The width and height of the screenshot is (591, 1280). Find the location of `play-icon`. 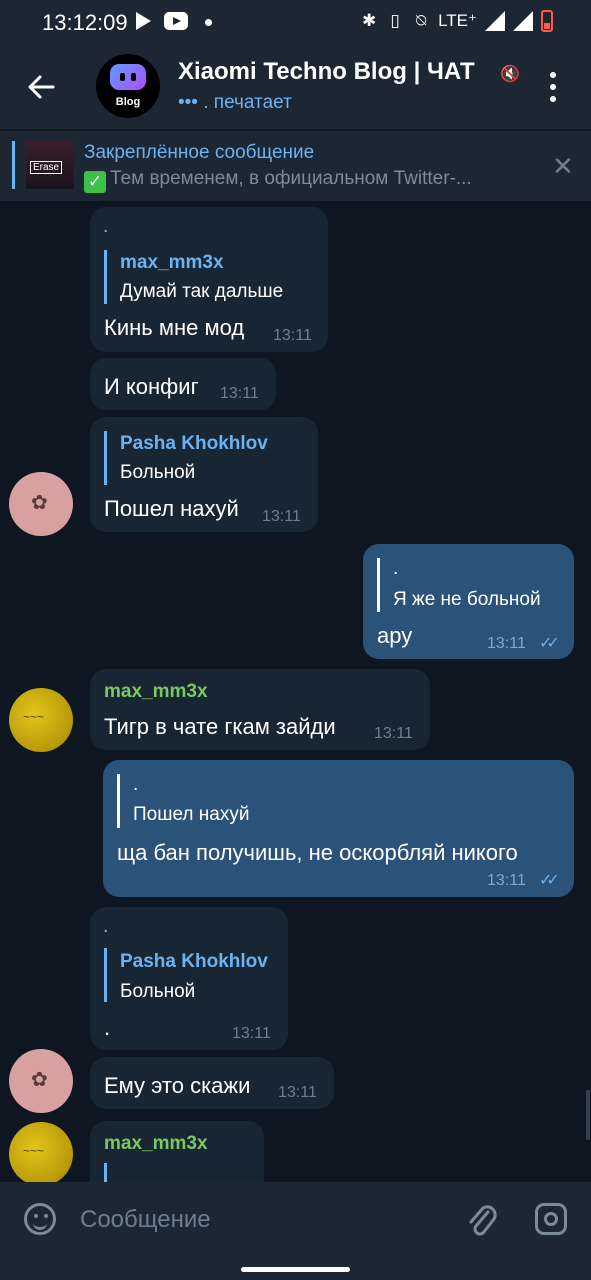

play-icon is located at coordinates (143, 21).